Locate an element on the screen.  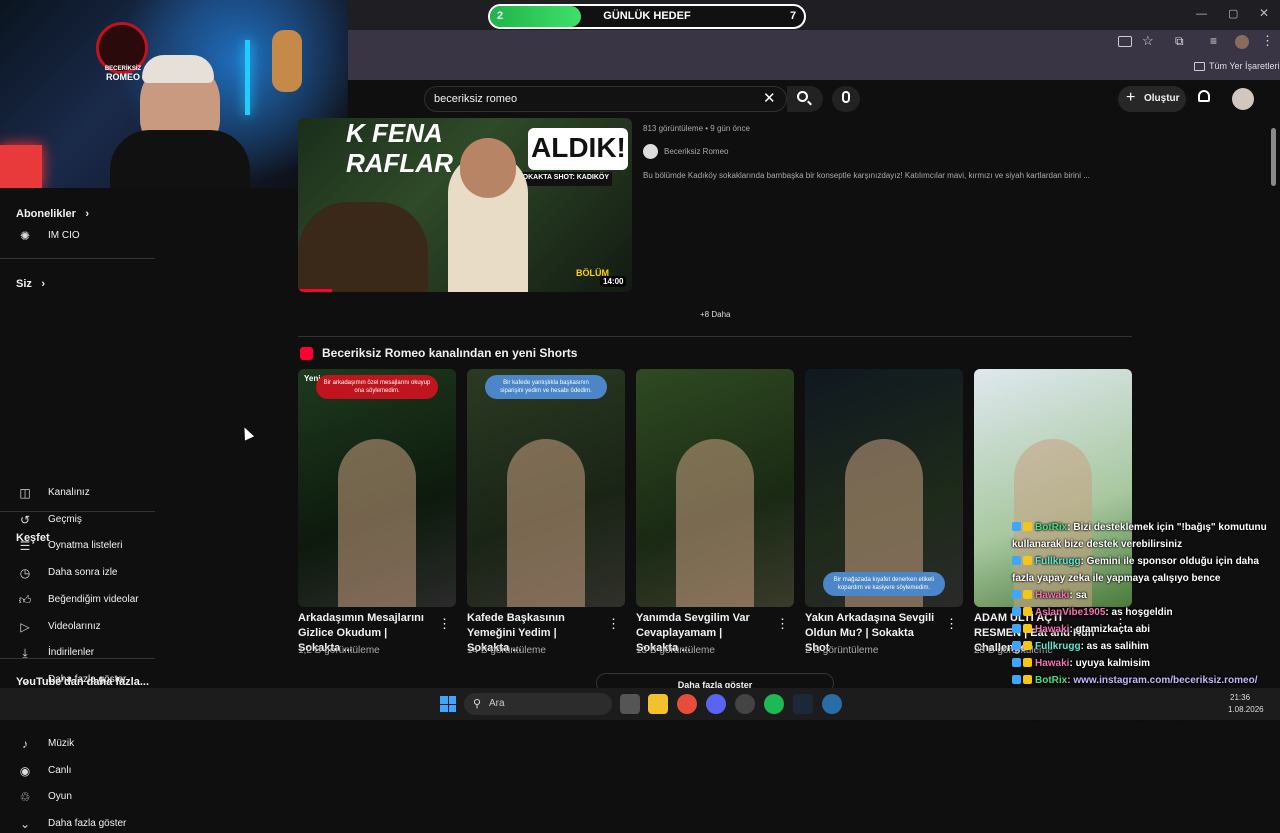
sidebar-item: ◉ Canlı is located at coordinates (83, 772).